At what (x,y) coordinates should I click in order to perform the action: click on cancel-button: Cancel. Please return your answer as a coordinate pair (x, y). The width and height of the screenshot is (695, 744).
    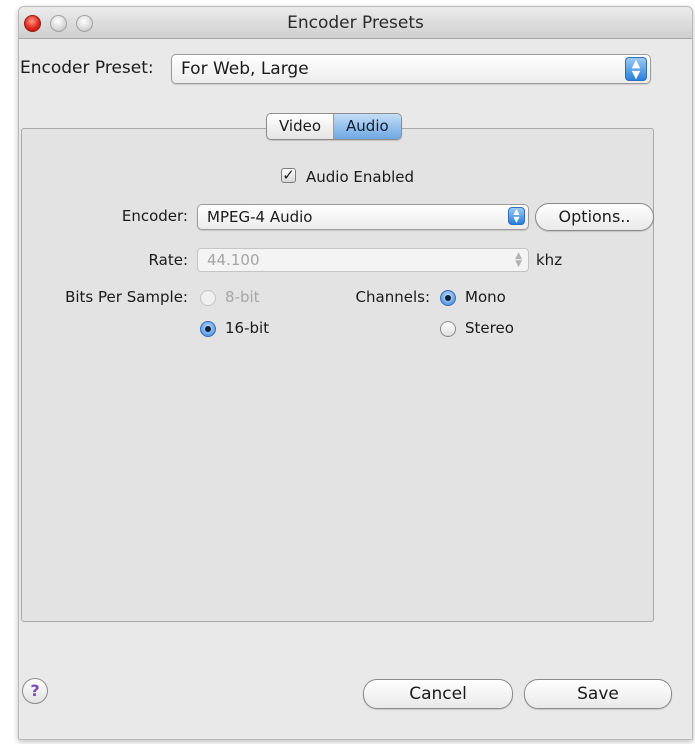
    Looking at the image, I should click on (438, 694).